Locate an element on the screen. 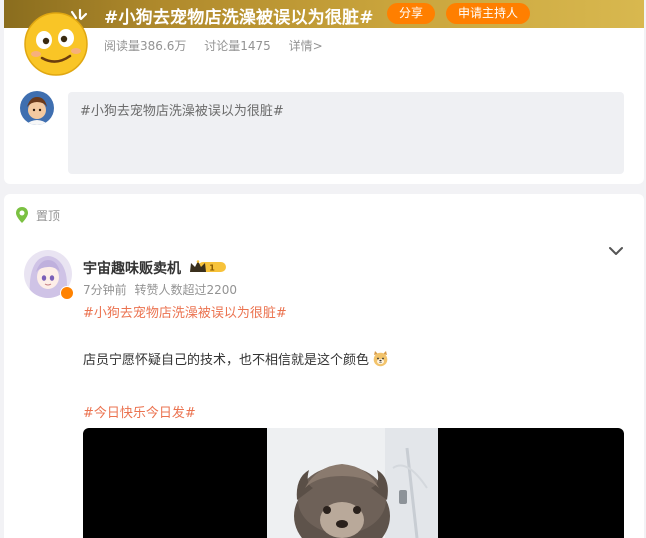  smiley-emoji-icon is located at coordinates (56, 40).